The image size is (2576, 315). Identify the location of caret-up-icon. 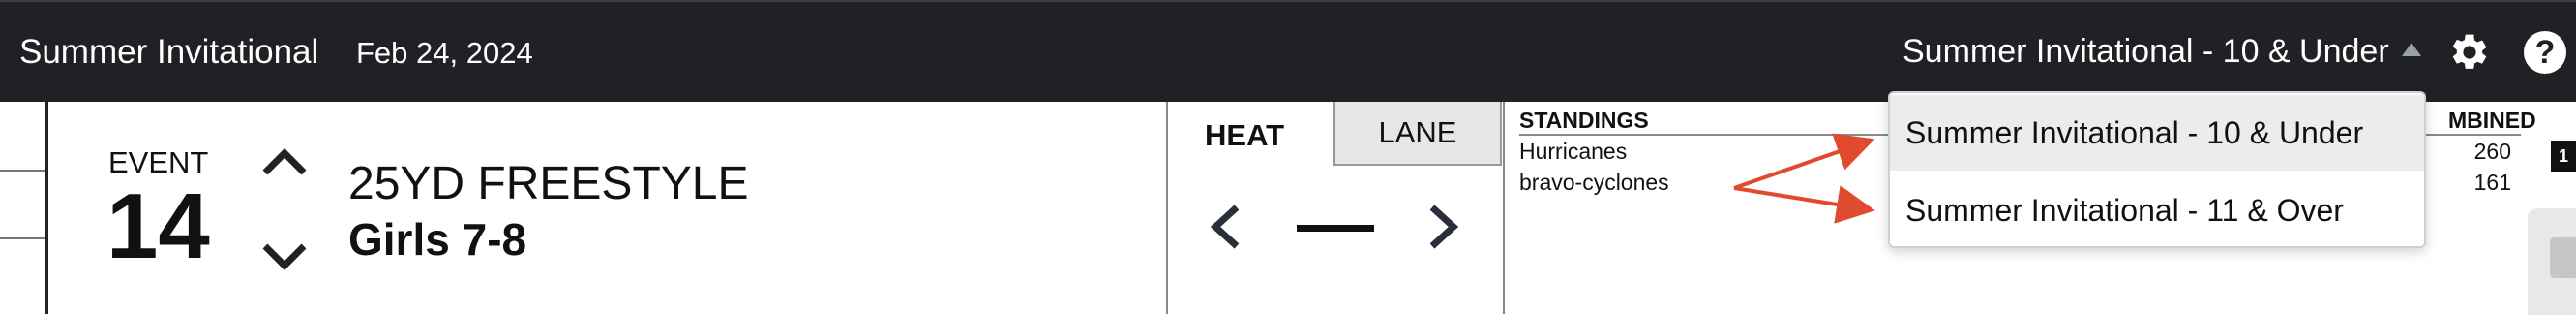
(2411, 50).